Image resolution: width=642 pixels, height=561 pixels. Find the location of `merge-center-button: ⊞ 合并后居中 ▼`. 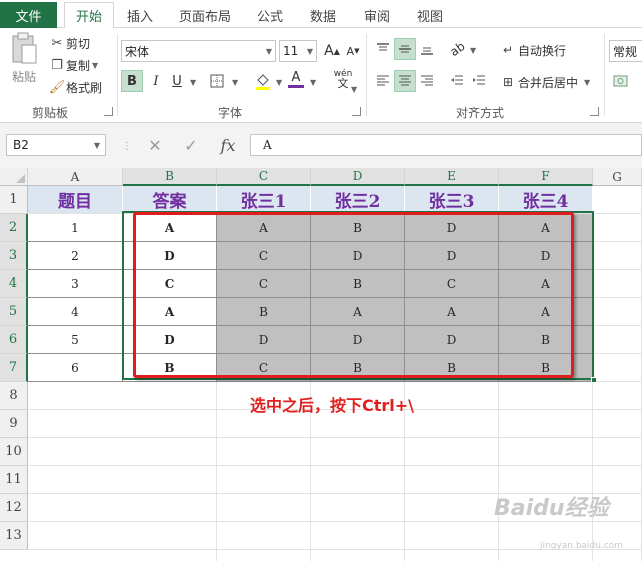

merge-center-button: ⊞ 合并后居中 ▼ is located at coordinates (544, 82).